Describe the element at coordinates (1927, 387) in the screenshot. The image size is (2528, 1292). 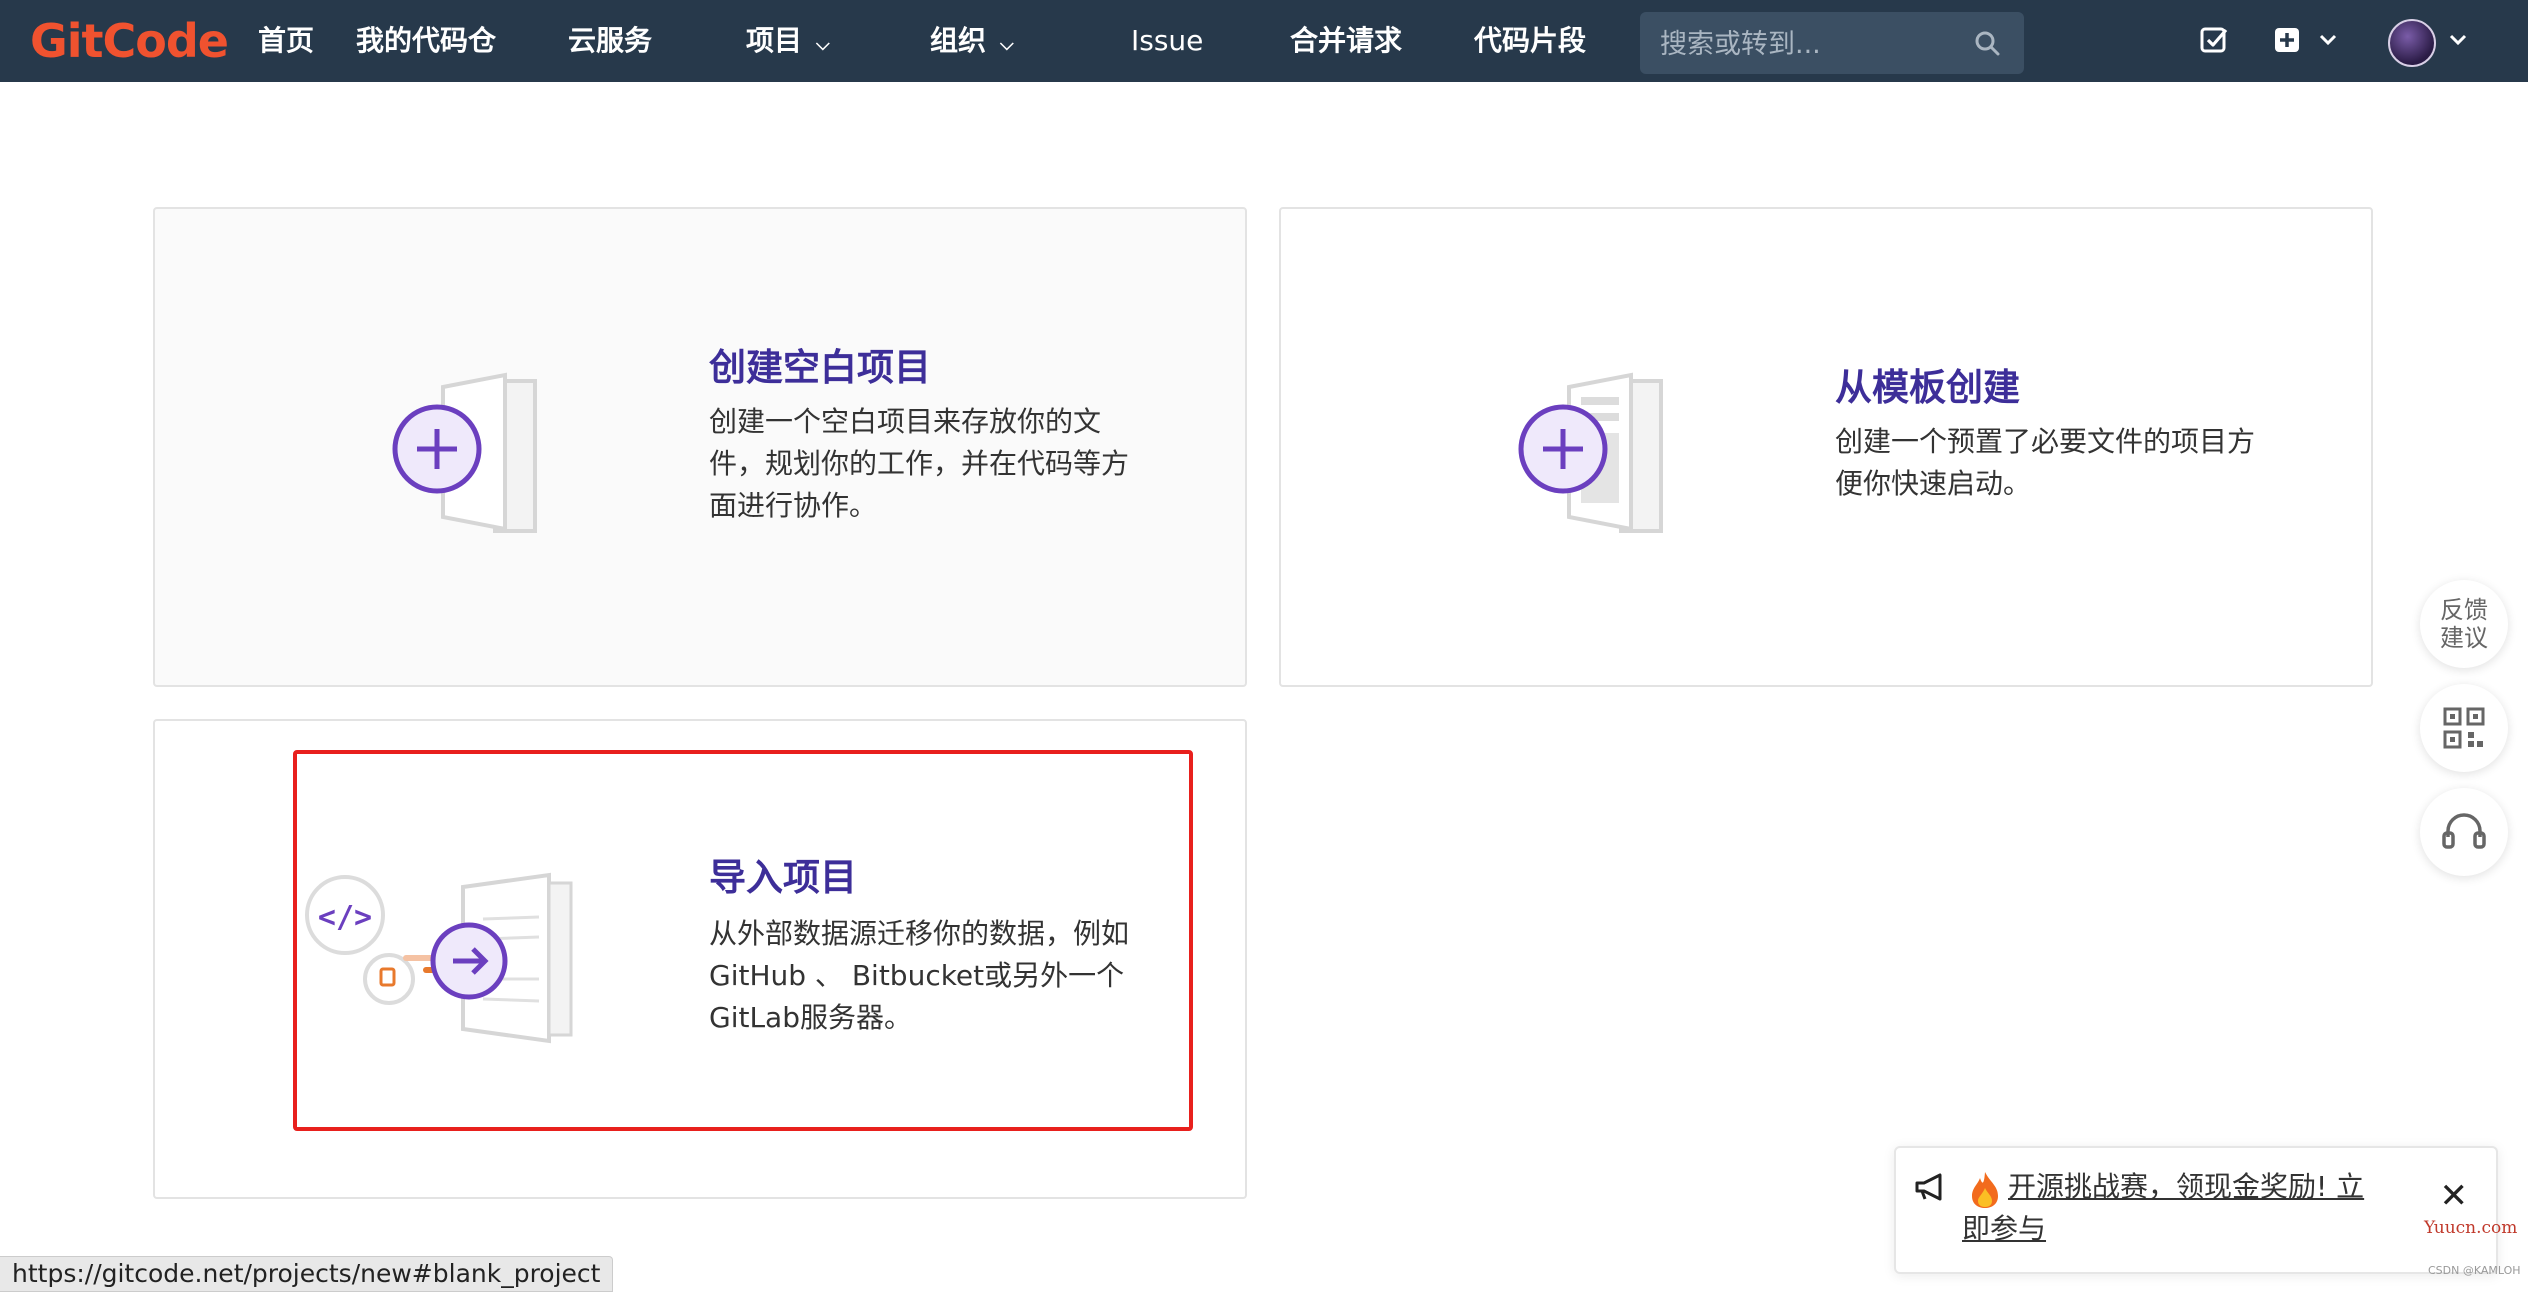
I see `card-title: 从模板创建` at that location.